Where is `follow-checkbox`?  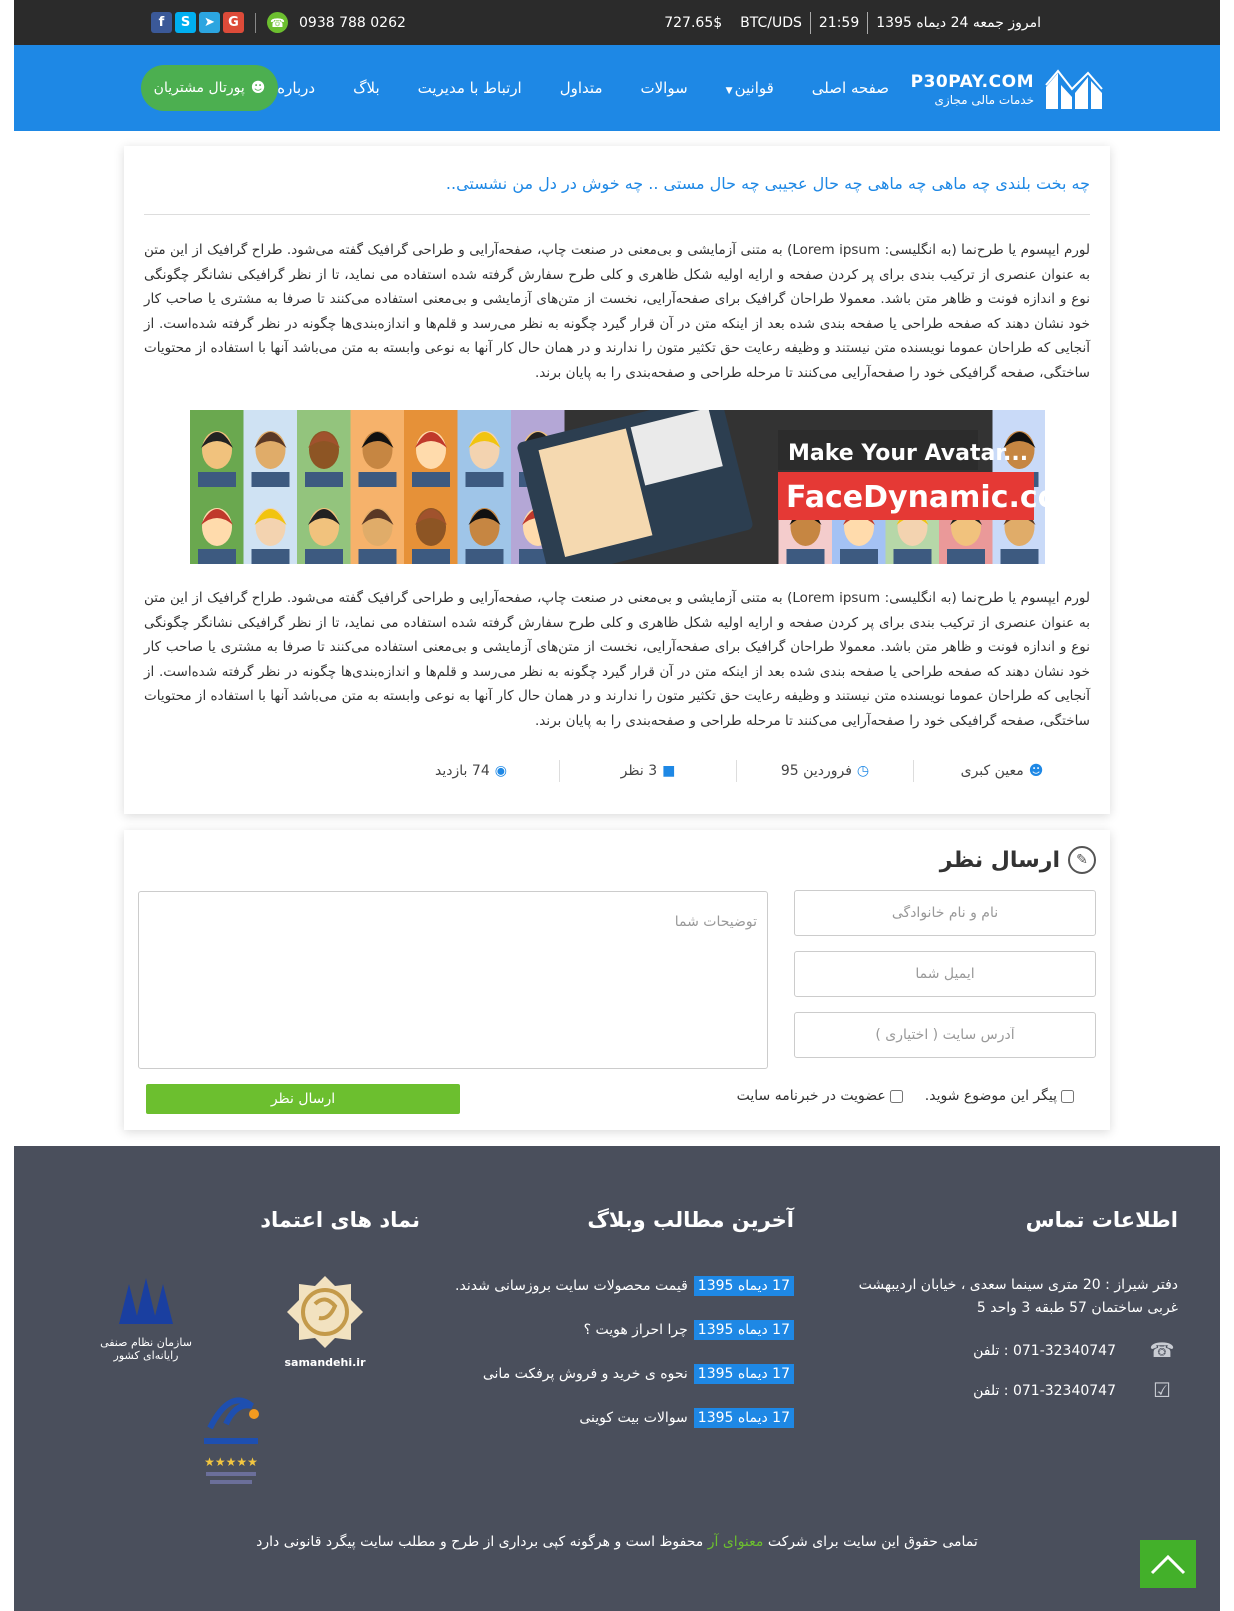
follow-checkbox is located at coordinates (1067, 1096).